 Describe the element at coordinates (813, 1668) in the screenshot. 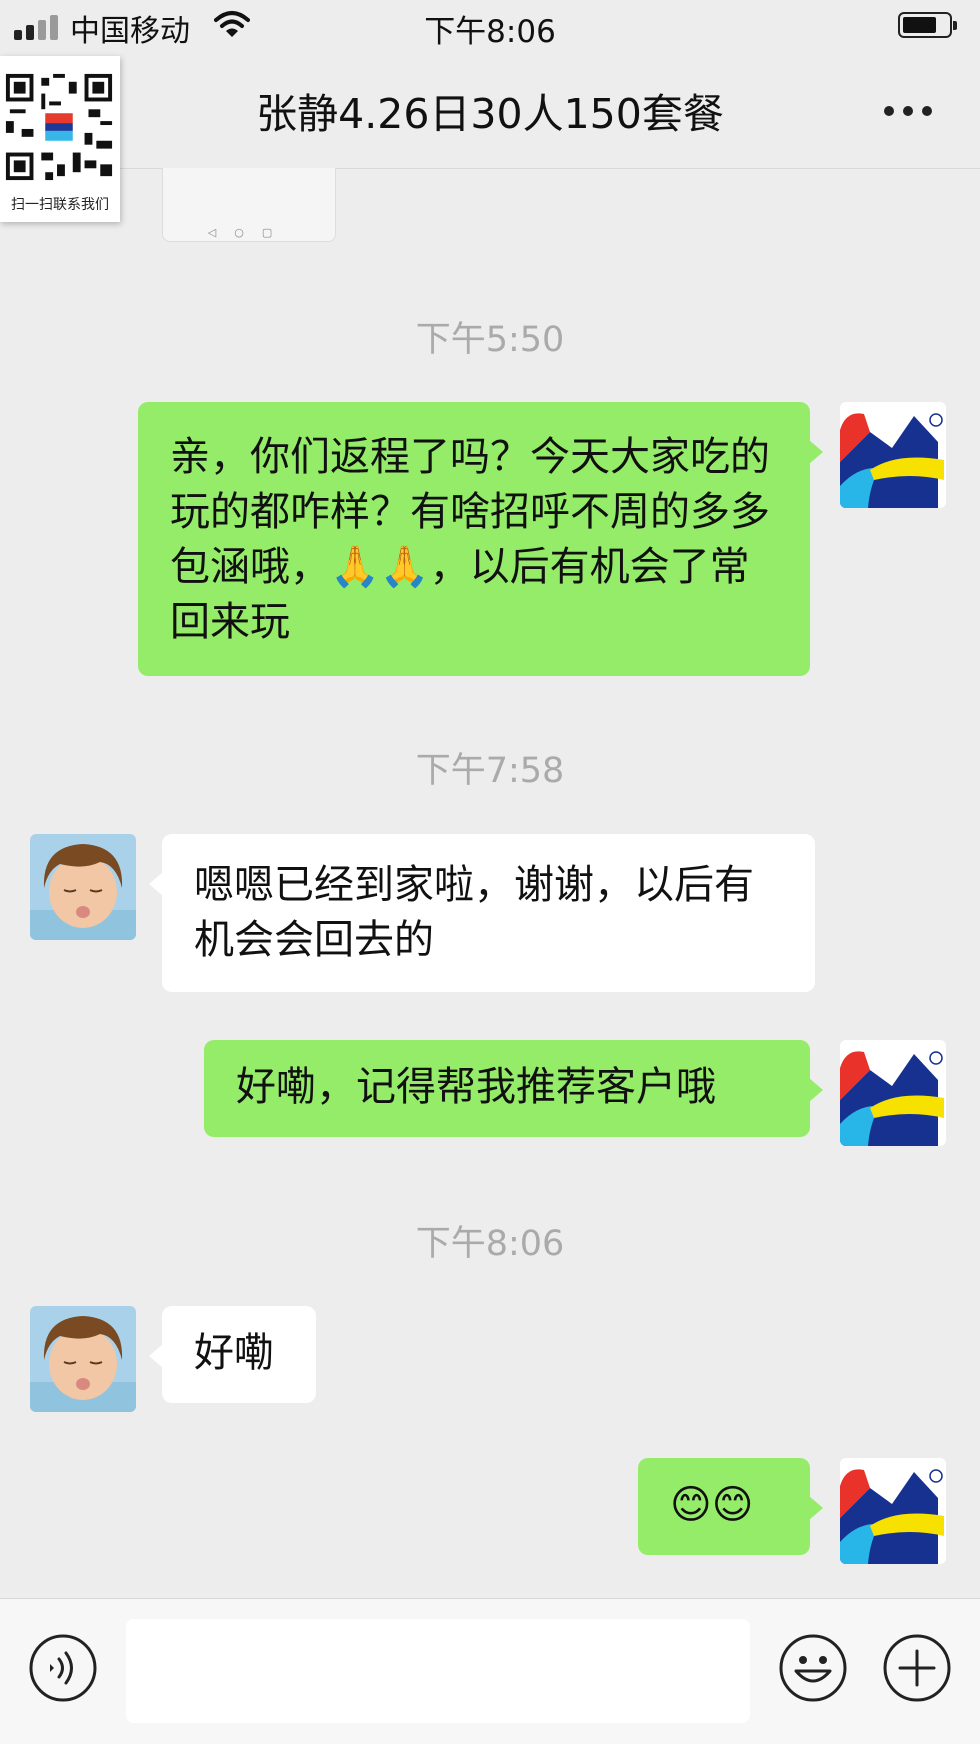

I see `emoji-icon` at that location.